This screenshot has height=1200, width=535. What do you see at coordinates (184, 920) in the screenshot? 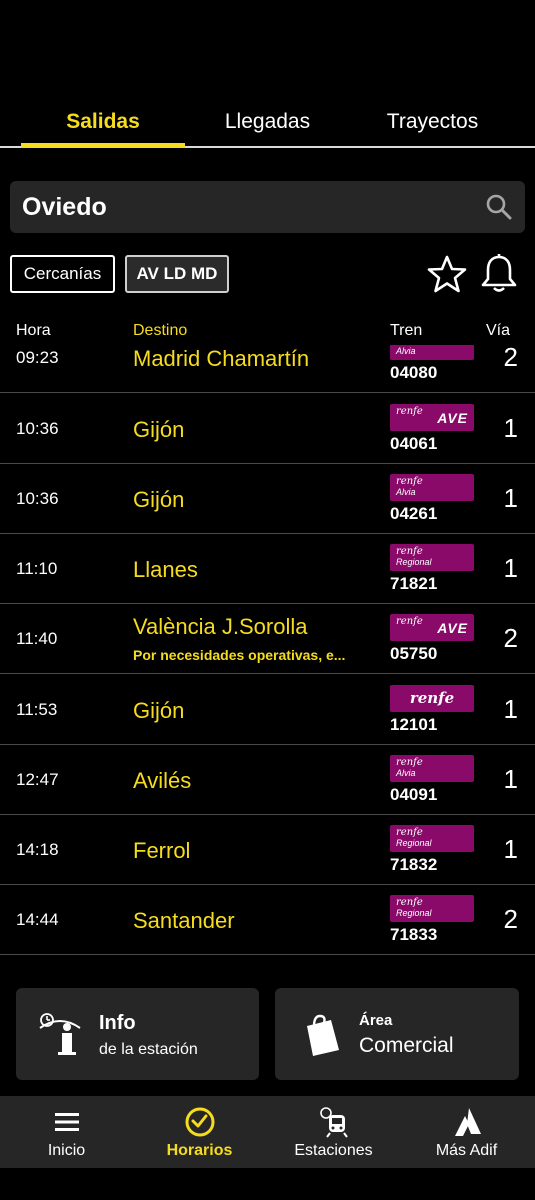
I see `destination: Santander` at bounding box center [184, 920].